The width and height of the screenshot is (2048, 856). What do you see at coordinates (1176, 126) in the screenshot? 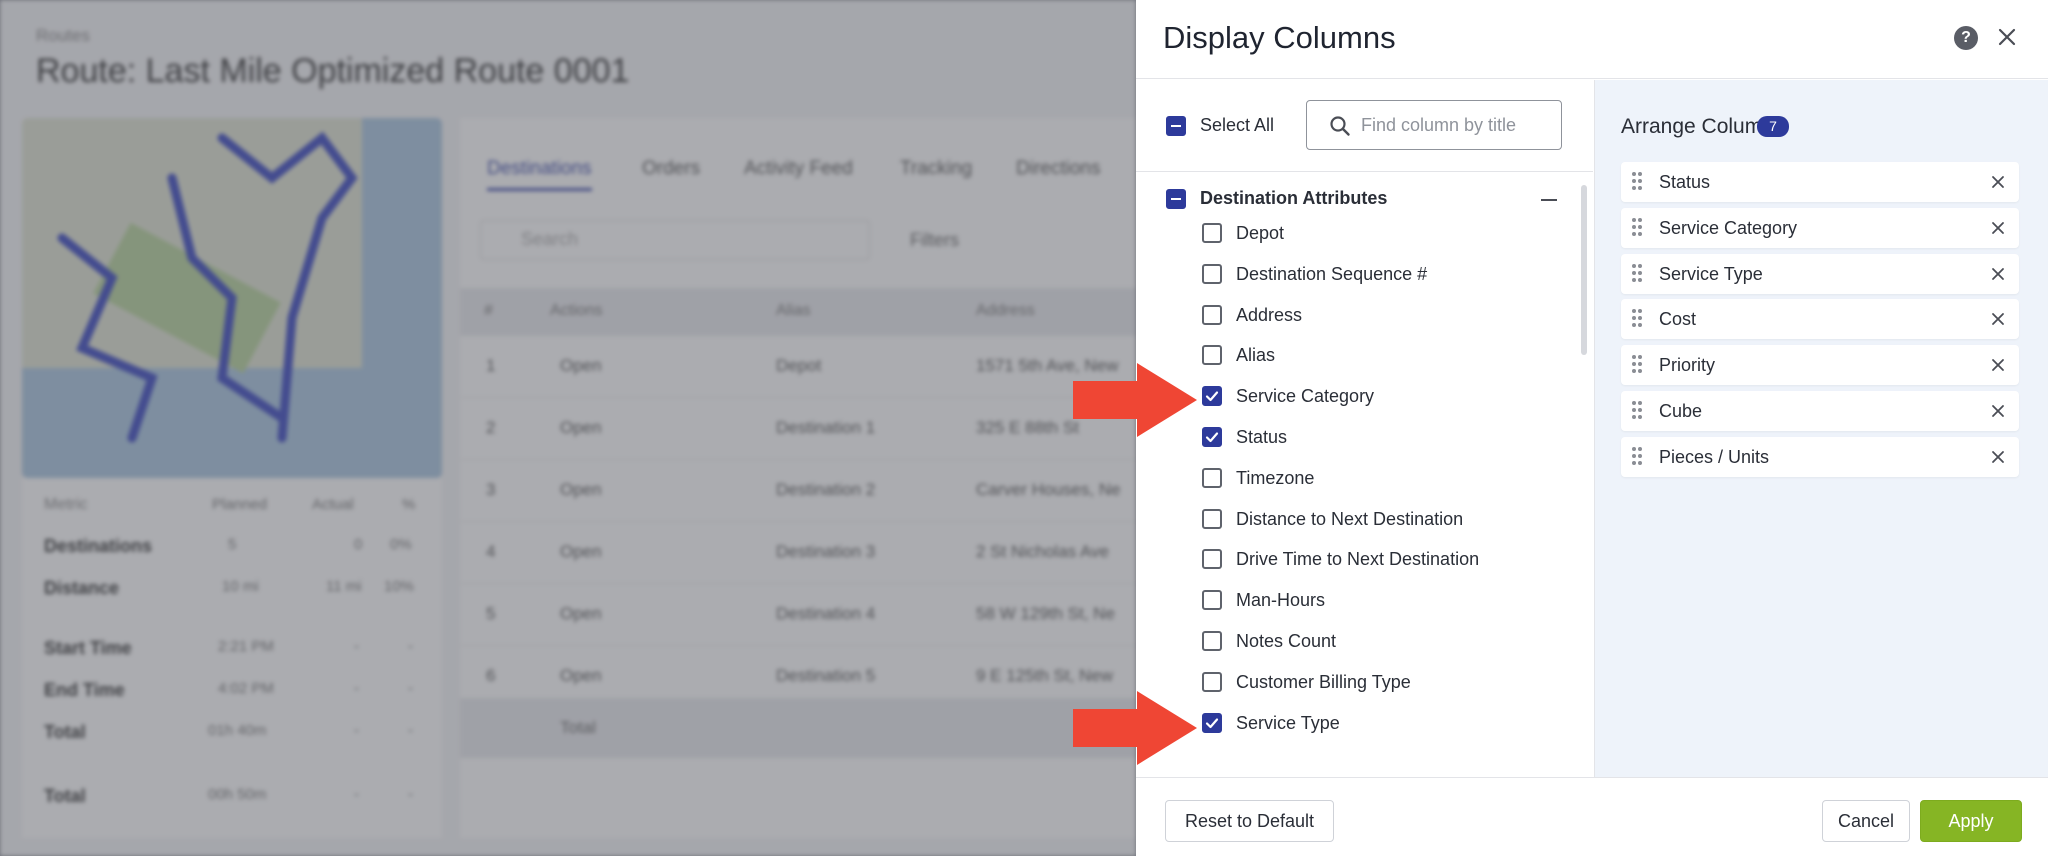
I see `select-all-checkbox` at bounding box center [1176, 126].